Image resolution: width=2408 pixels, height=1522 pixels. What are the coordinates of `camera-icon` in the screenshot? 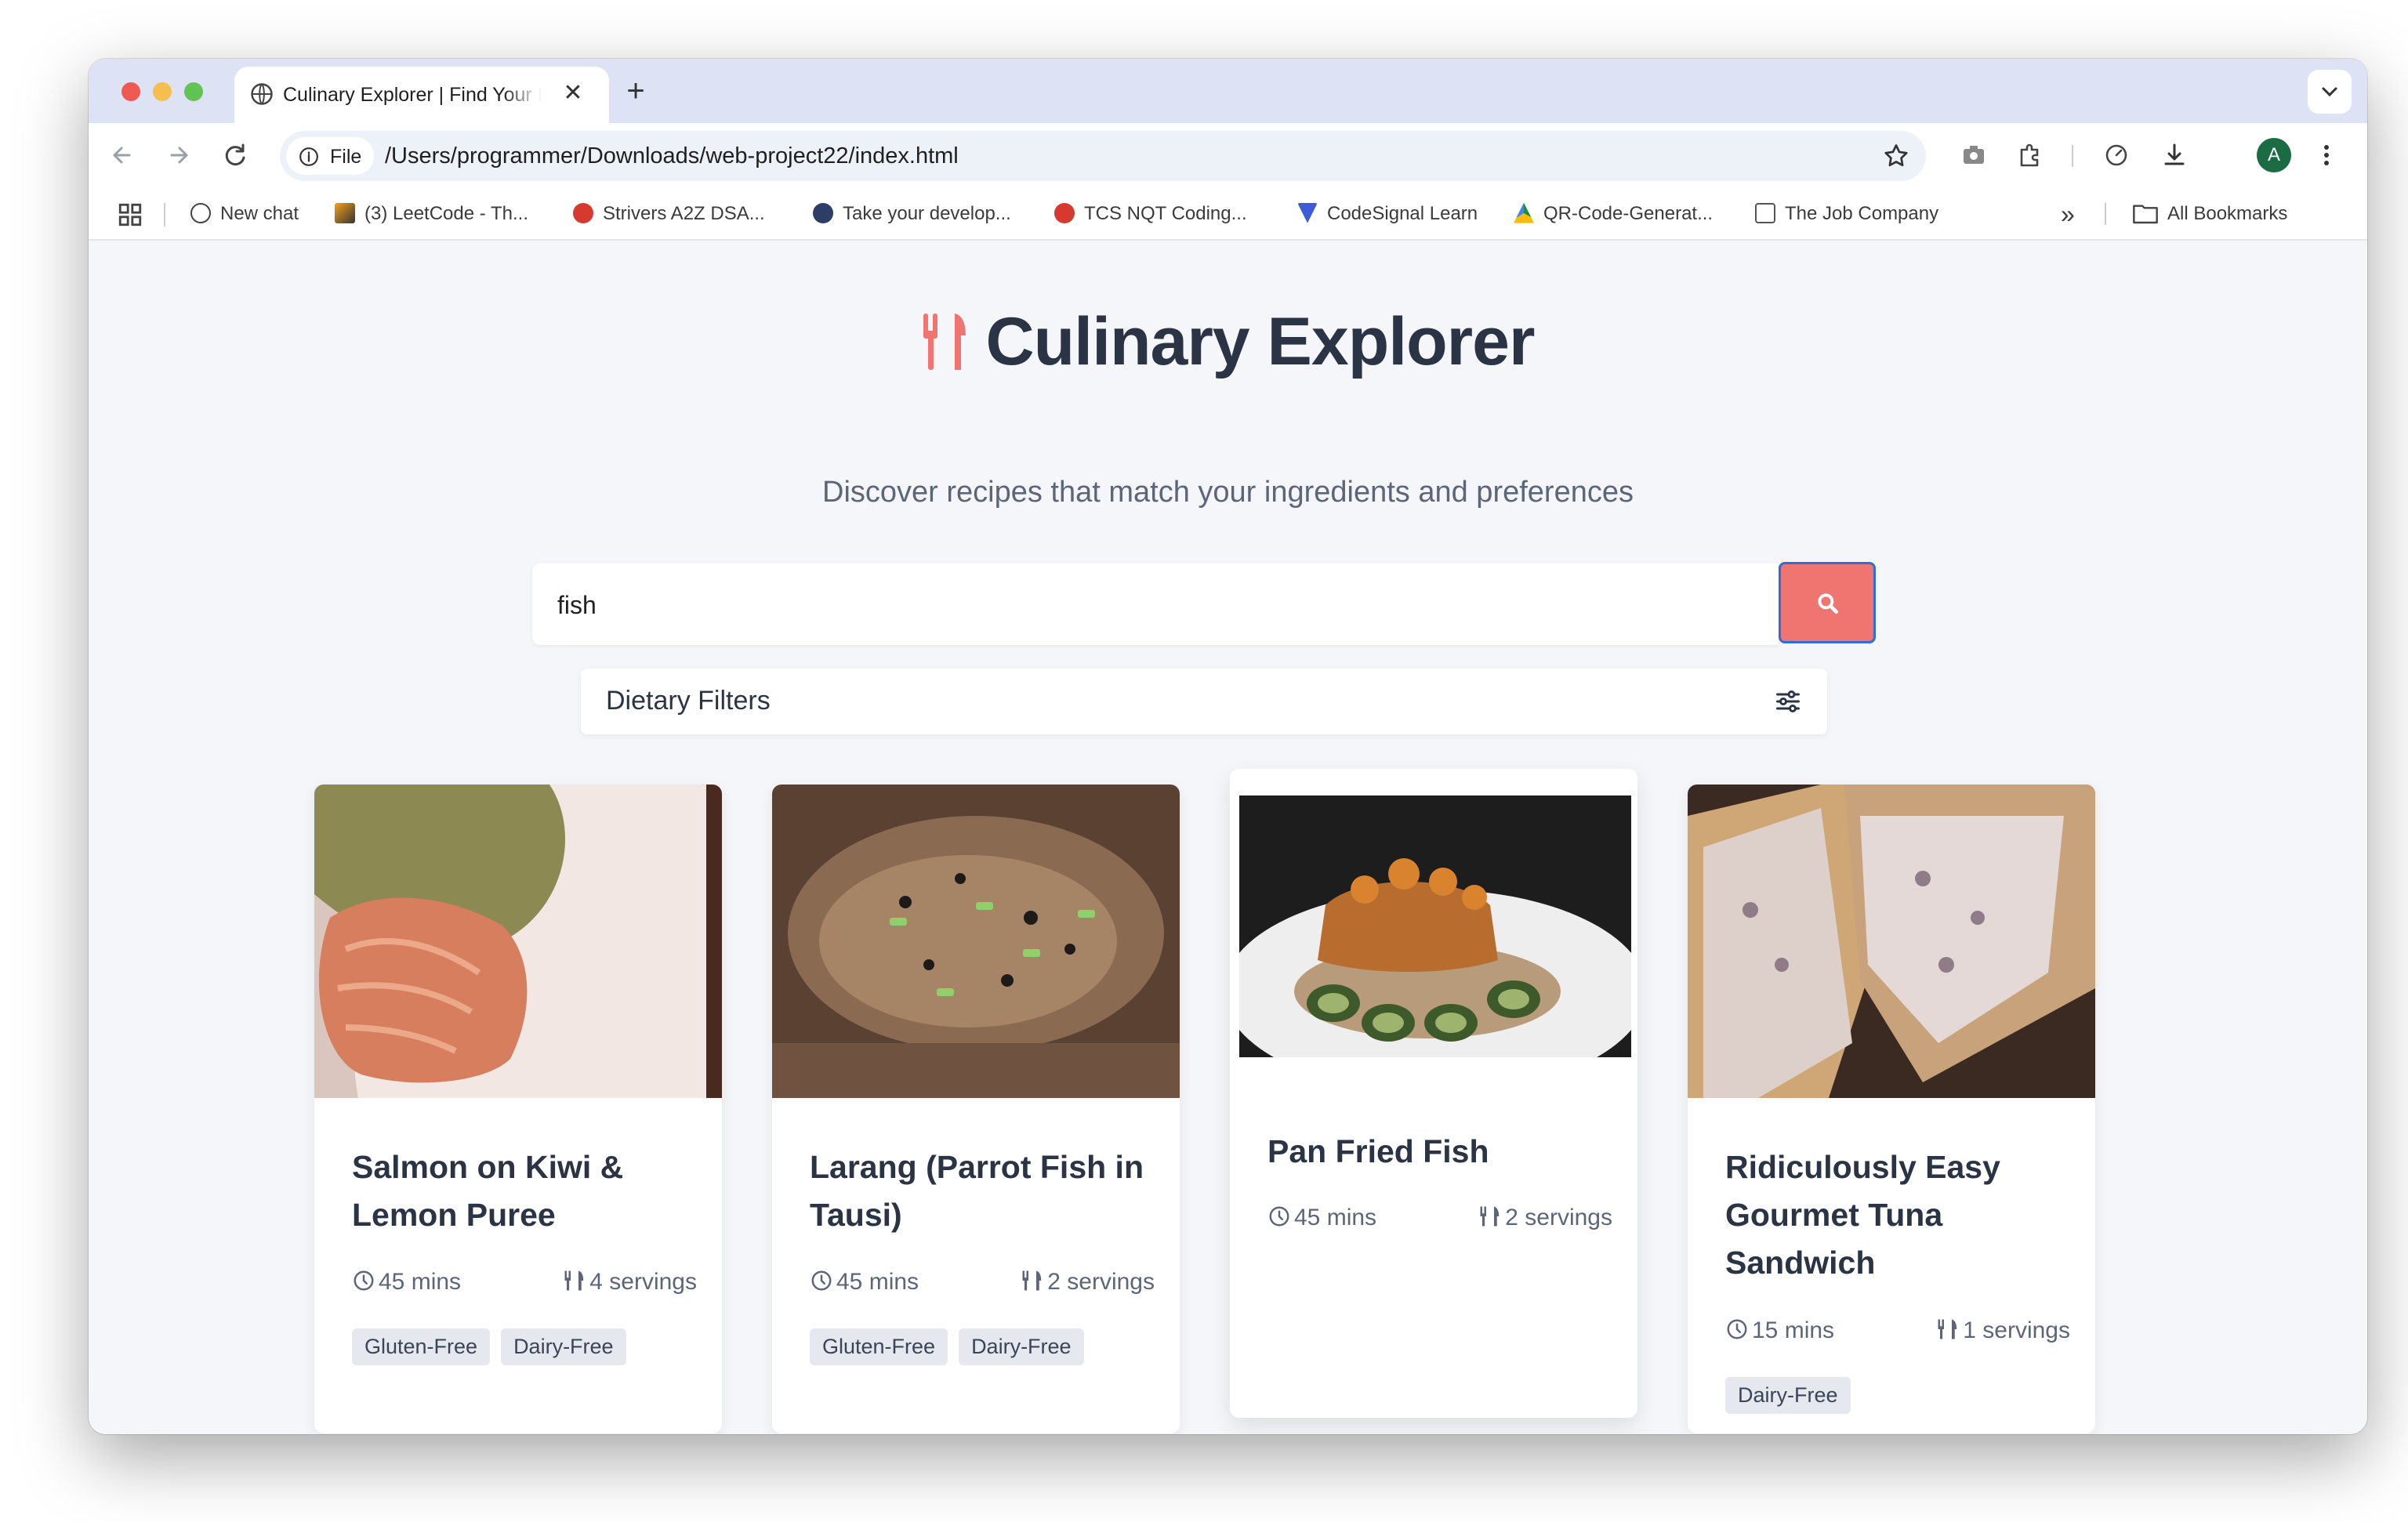 It's located at (1974, 155).